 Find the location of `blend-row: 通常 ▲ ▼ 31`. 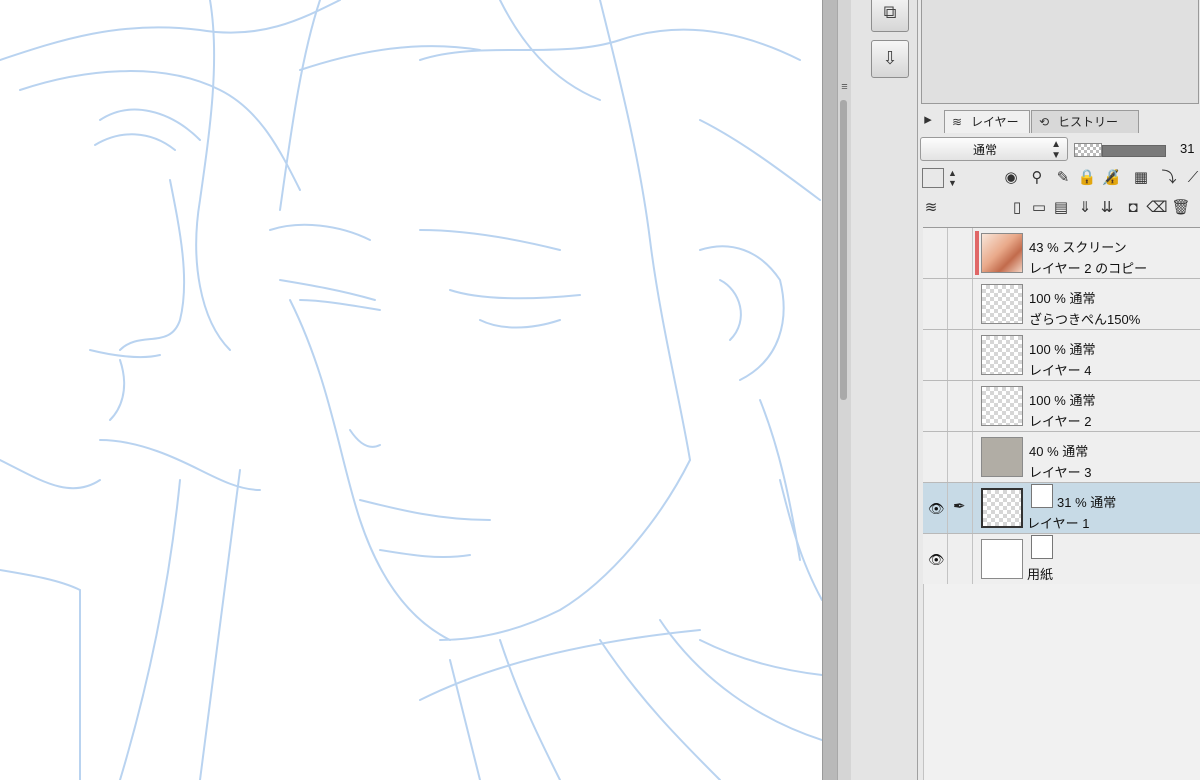

blend-row: 通常 ▲ ▼ 31 is located at coordinates (1059, 150).